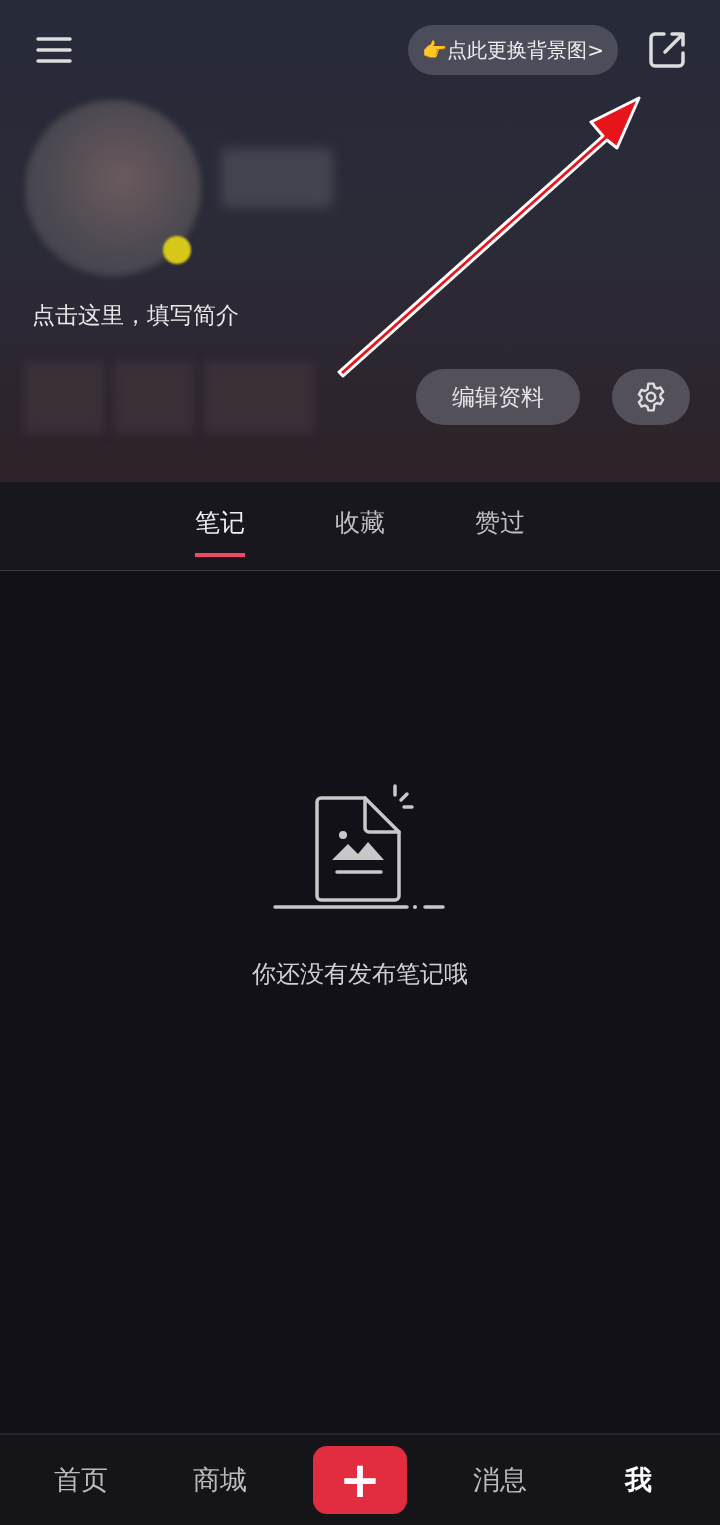  What do you see at coordinates (177, 250) in the screenshot?
I see `avatar-badge` at bounding box center [177, 250].